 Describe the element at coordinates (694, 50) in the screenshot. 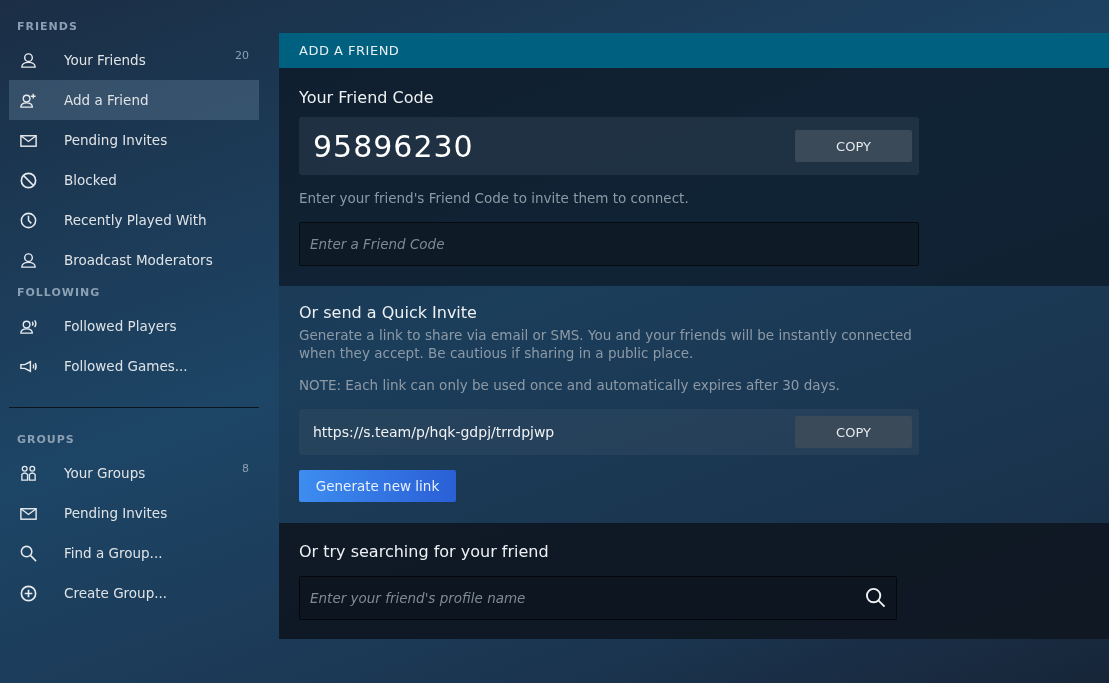

I see `page-header: ADD A FRIEND` at that location.